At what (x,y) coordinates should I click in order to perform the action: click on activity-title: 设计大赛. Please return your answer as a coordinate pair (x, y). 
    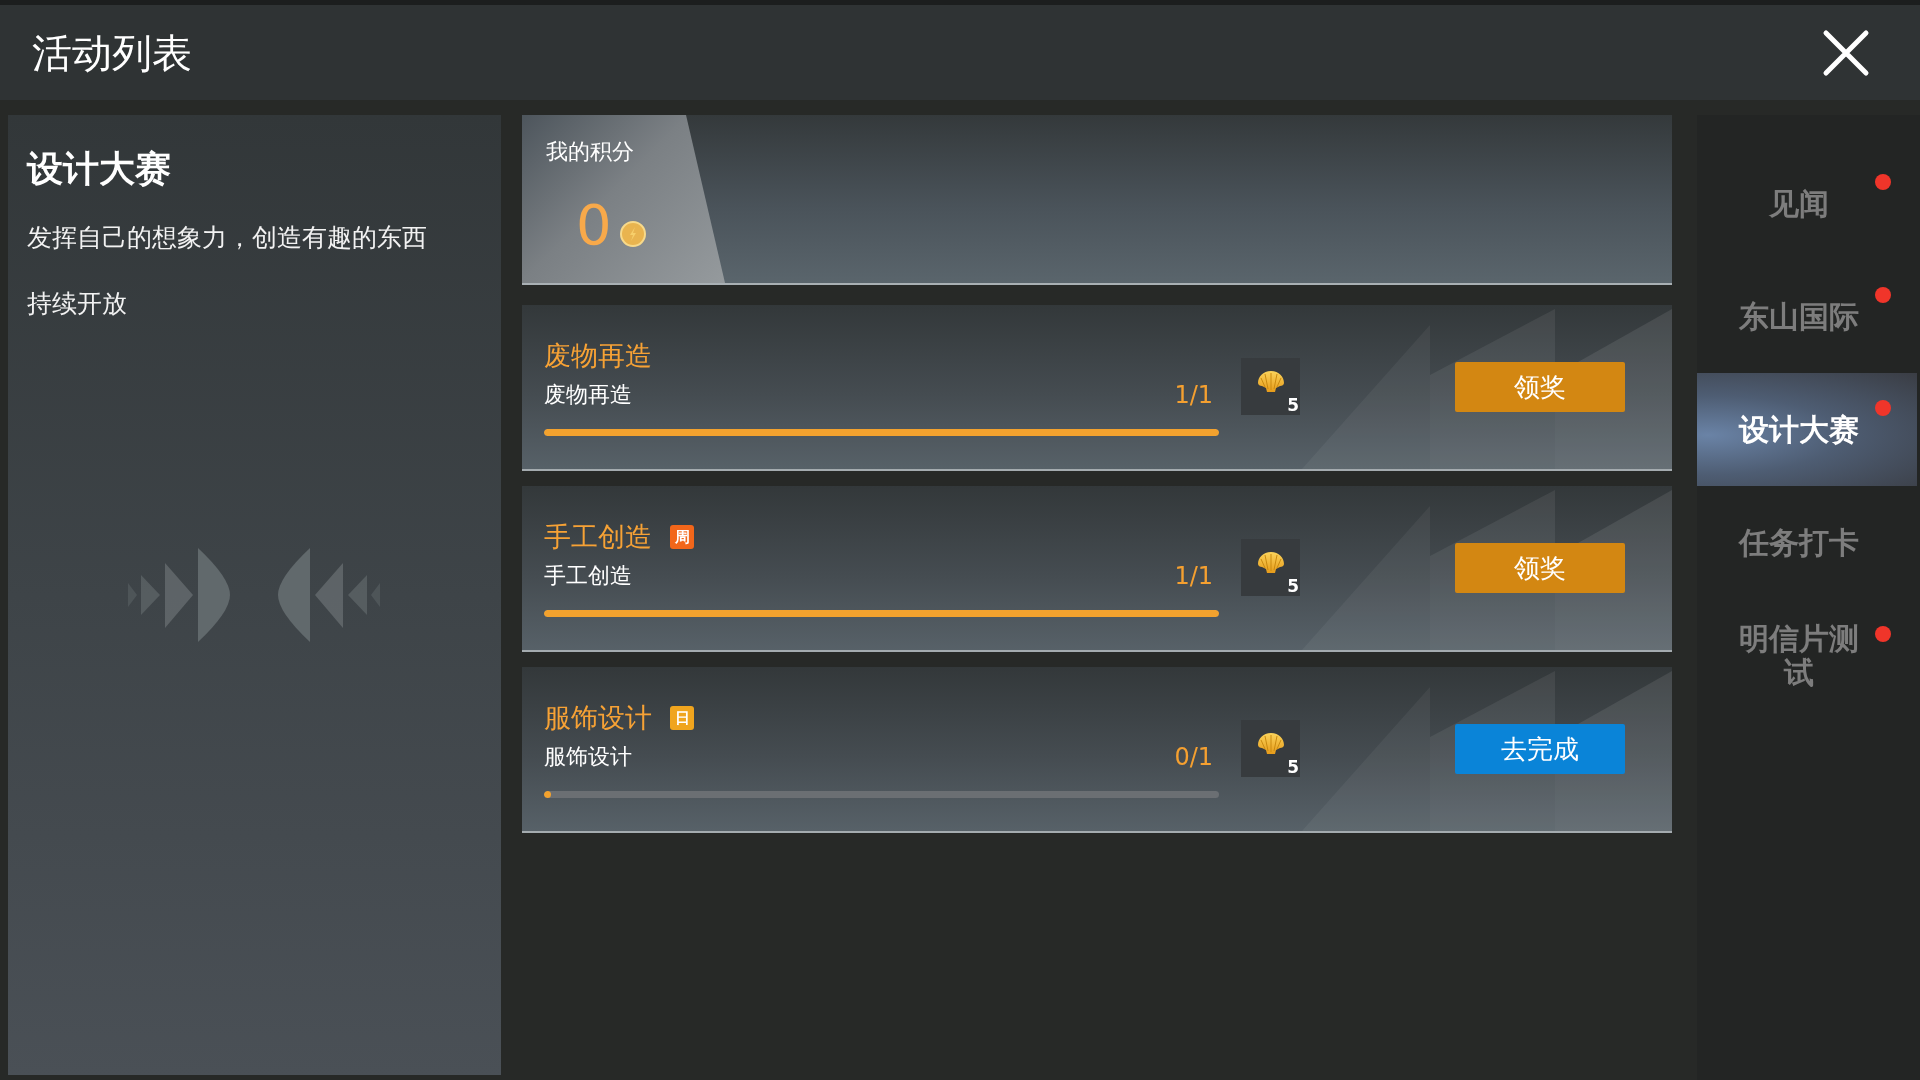
    Looking at the image, I should click on (99, 169).